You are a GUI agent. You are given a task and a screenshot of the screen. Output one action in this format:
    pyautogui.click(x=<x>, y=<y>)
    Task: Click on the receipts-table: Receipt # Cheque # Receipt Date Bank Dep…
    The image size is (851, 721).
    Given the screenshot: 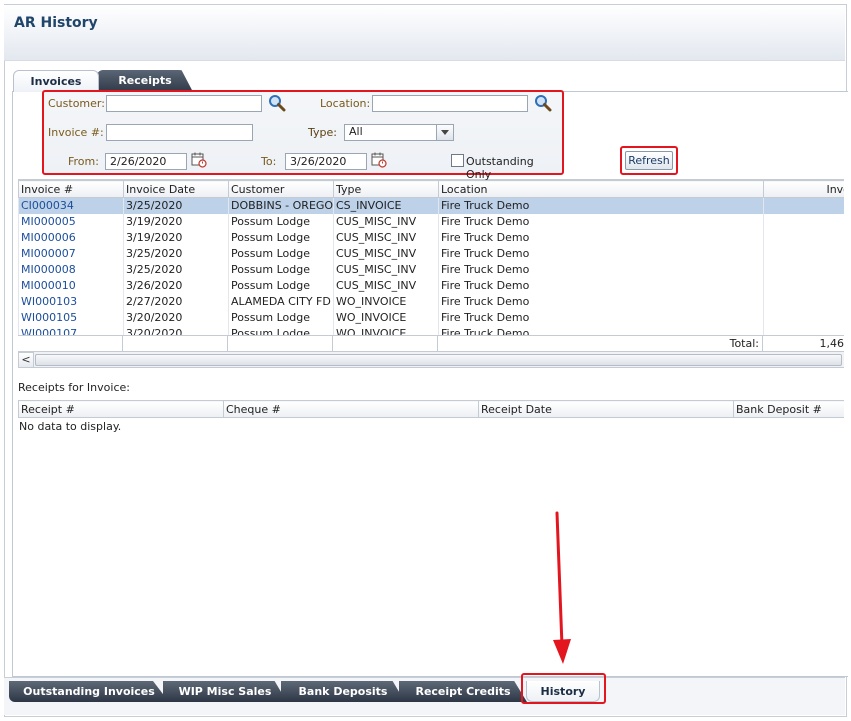 What is the action you would take?
    pyautogui.click(x=431, y=409)
    